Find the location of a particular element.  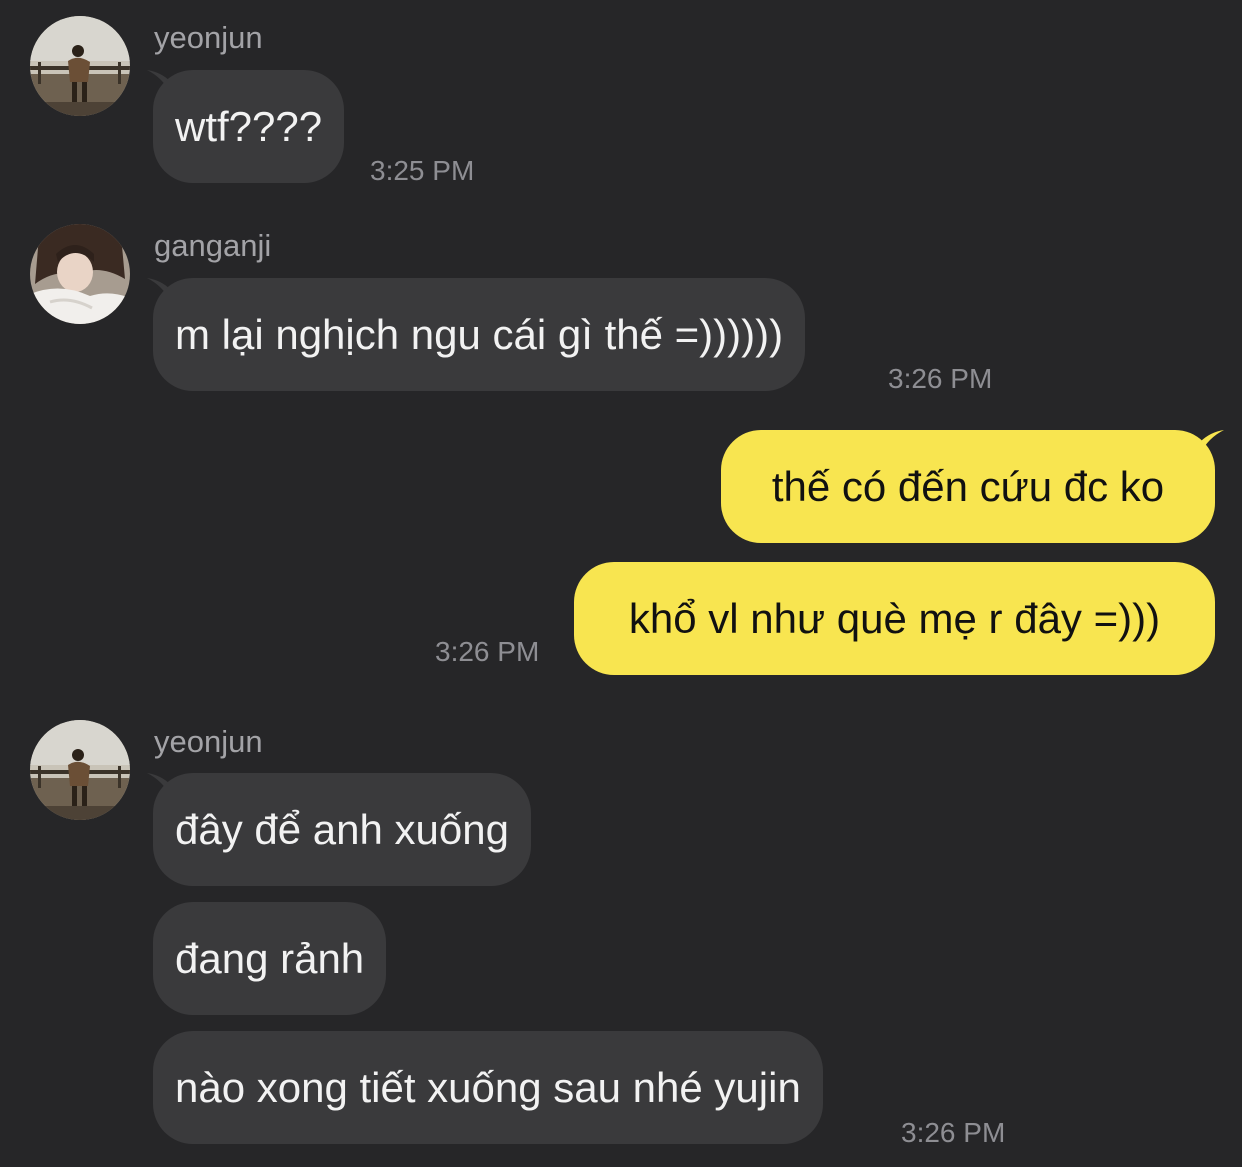

avatar-ganganji-photo-icon is located at coordinates (80, 274).